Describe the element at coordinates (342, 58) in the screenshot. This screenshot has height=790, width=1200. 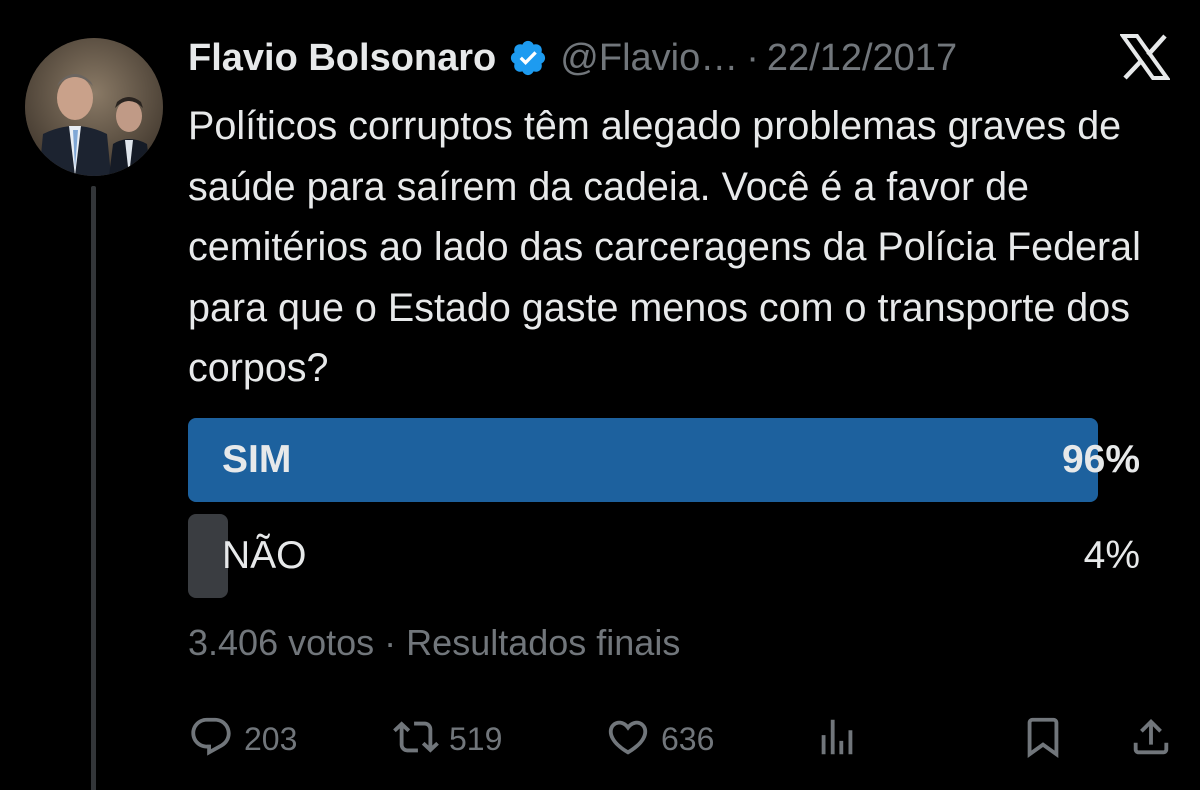
I see `author-name: Flavio Bolsonaro` at that location.